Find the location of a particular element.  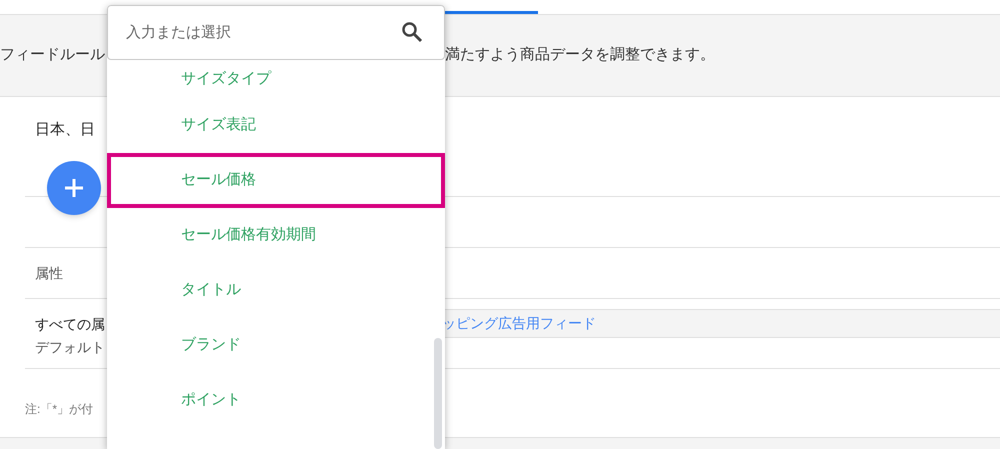

dropdown-option: セール価格有効期間 is located at coordinates (276, 235).